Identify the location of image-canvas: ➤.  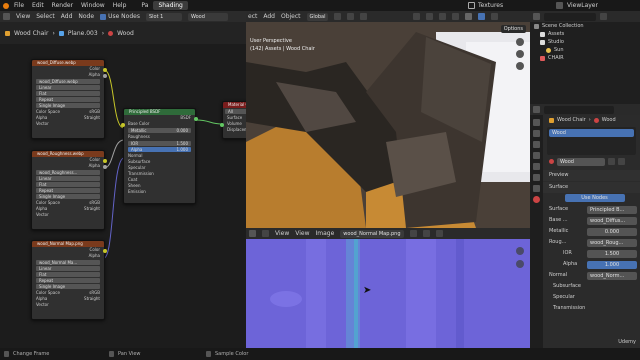
(388, 293).